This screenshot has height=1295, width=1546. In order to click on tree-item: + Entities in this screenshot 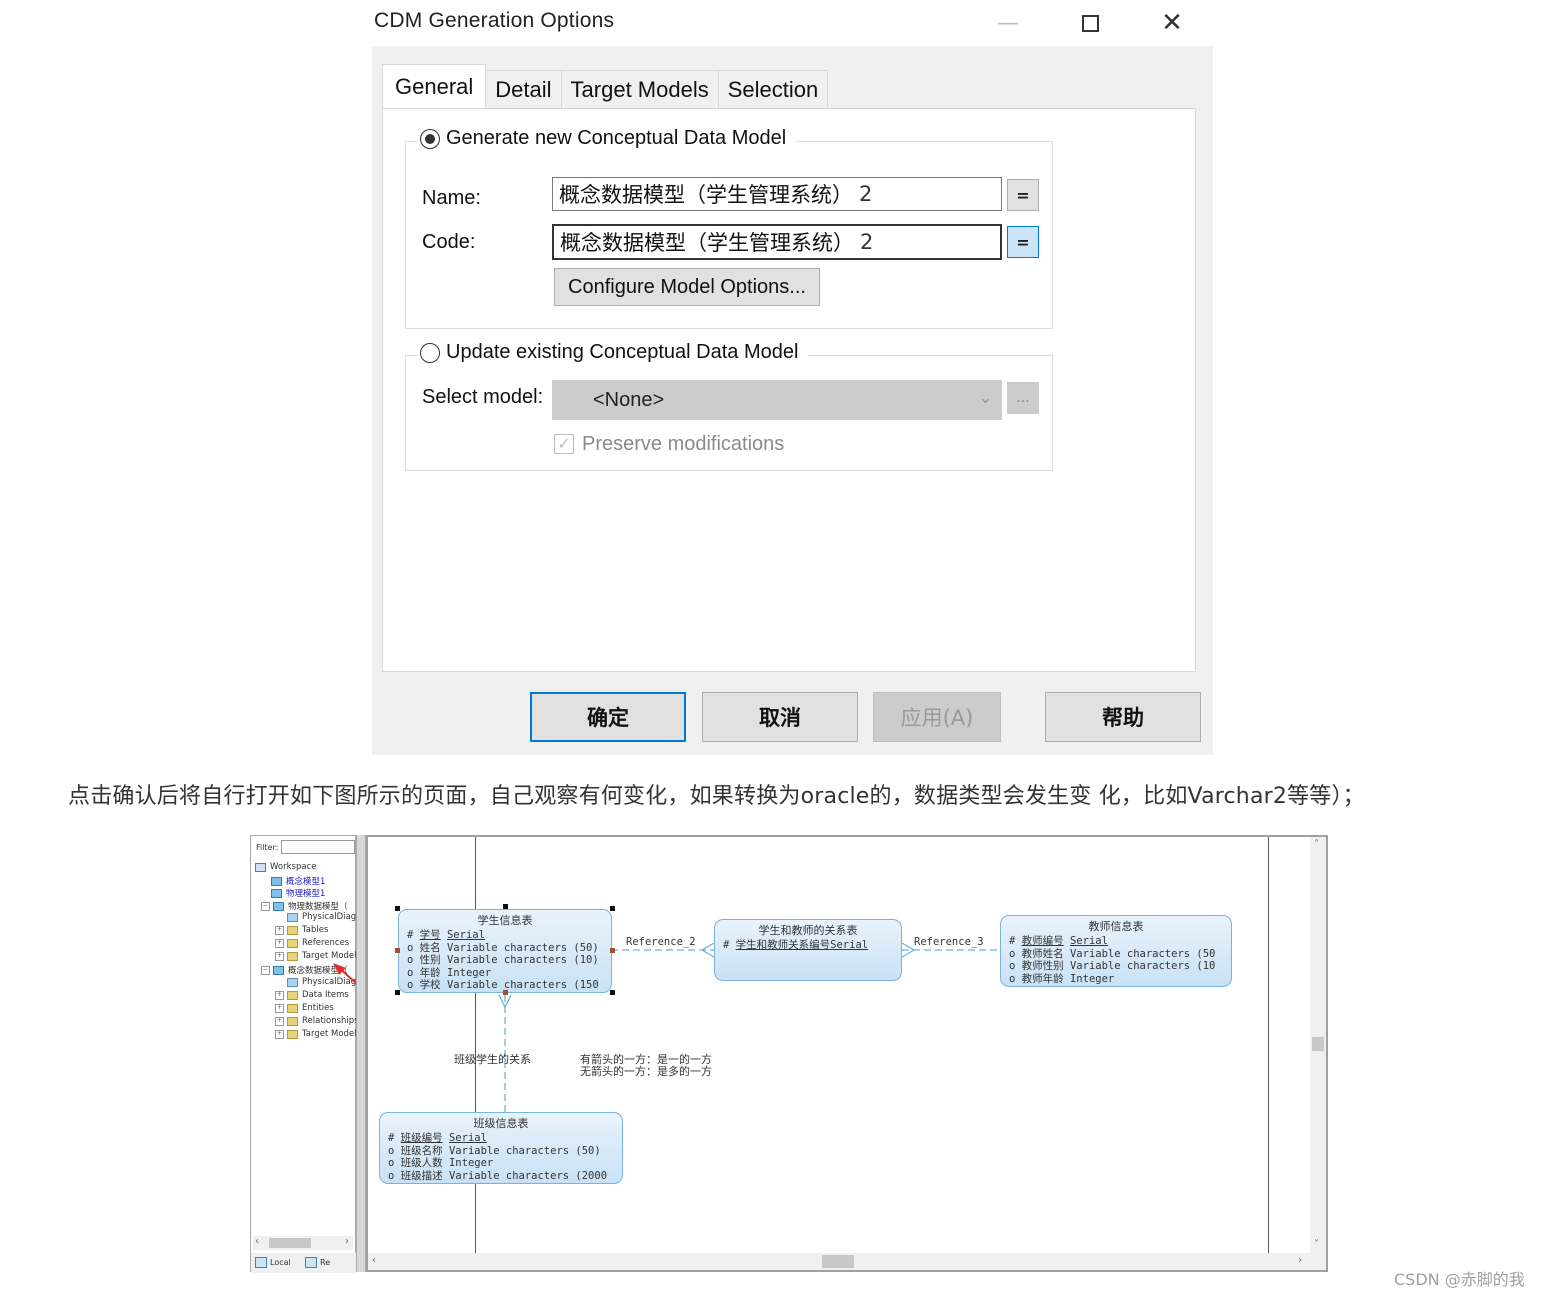, I will do `click(304, 1008)`.